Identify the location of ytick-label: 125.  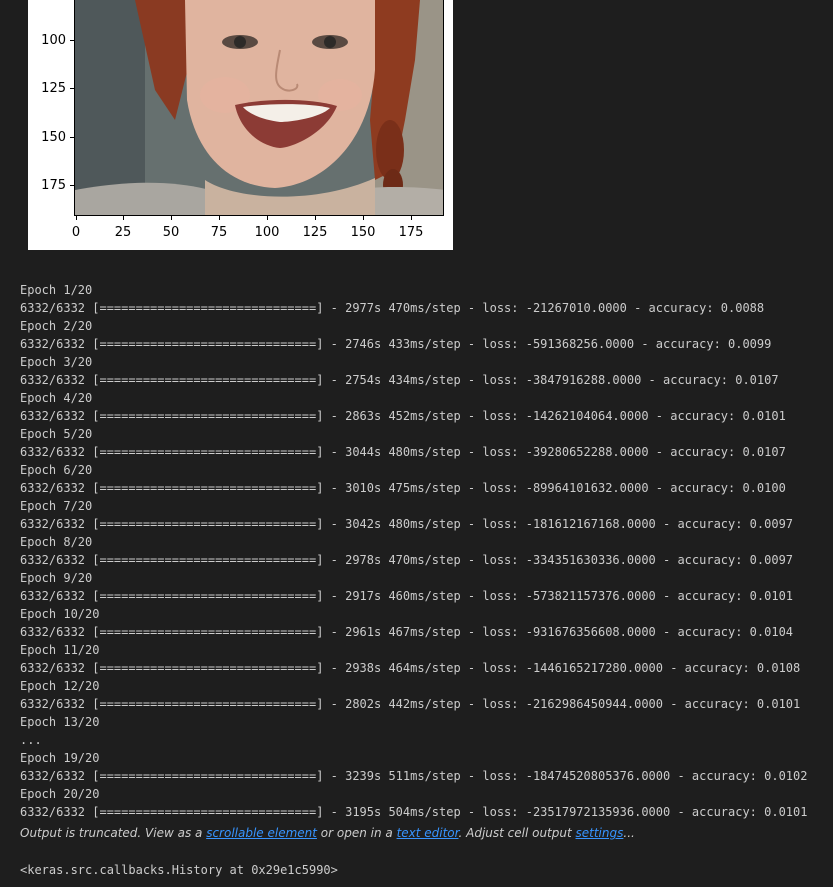
(53, 88).